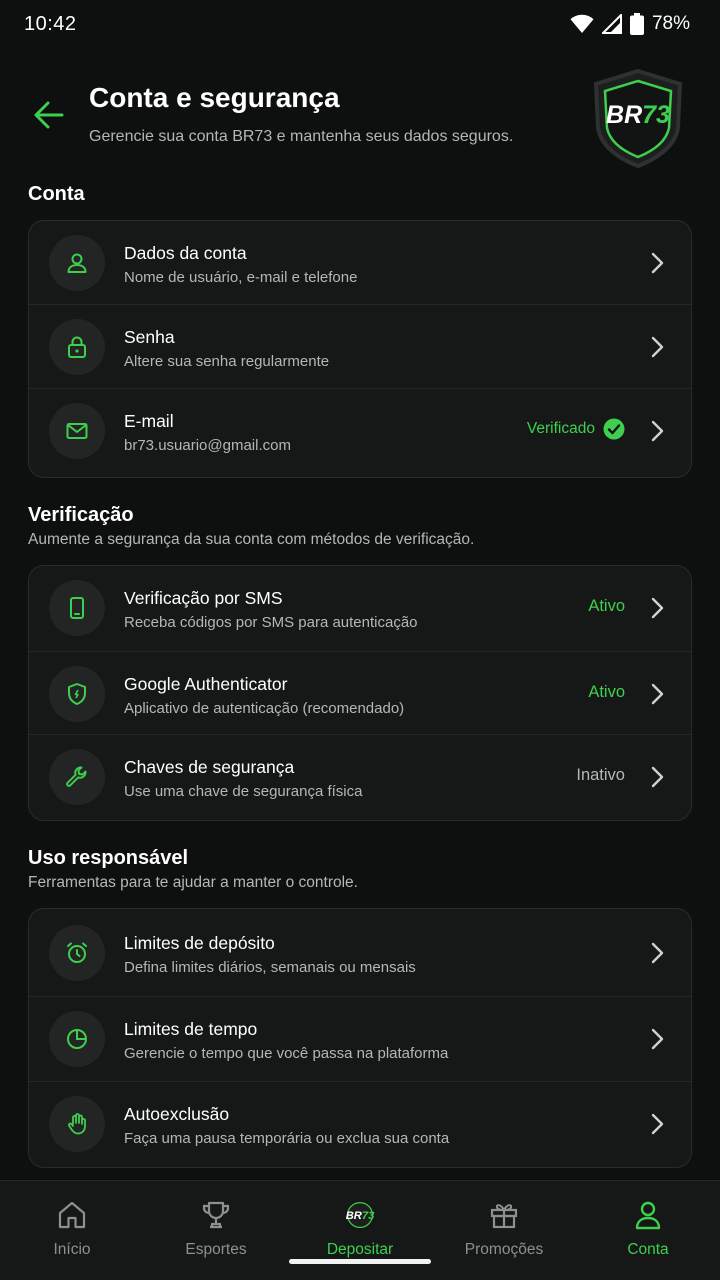 The width and height of the screenshot is (720, 1280). I want to click on wrench-icon, so click(76, 776).